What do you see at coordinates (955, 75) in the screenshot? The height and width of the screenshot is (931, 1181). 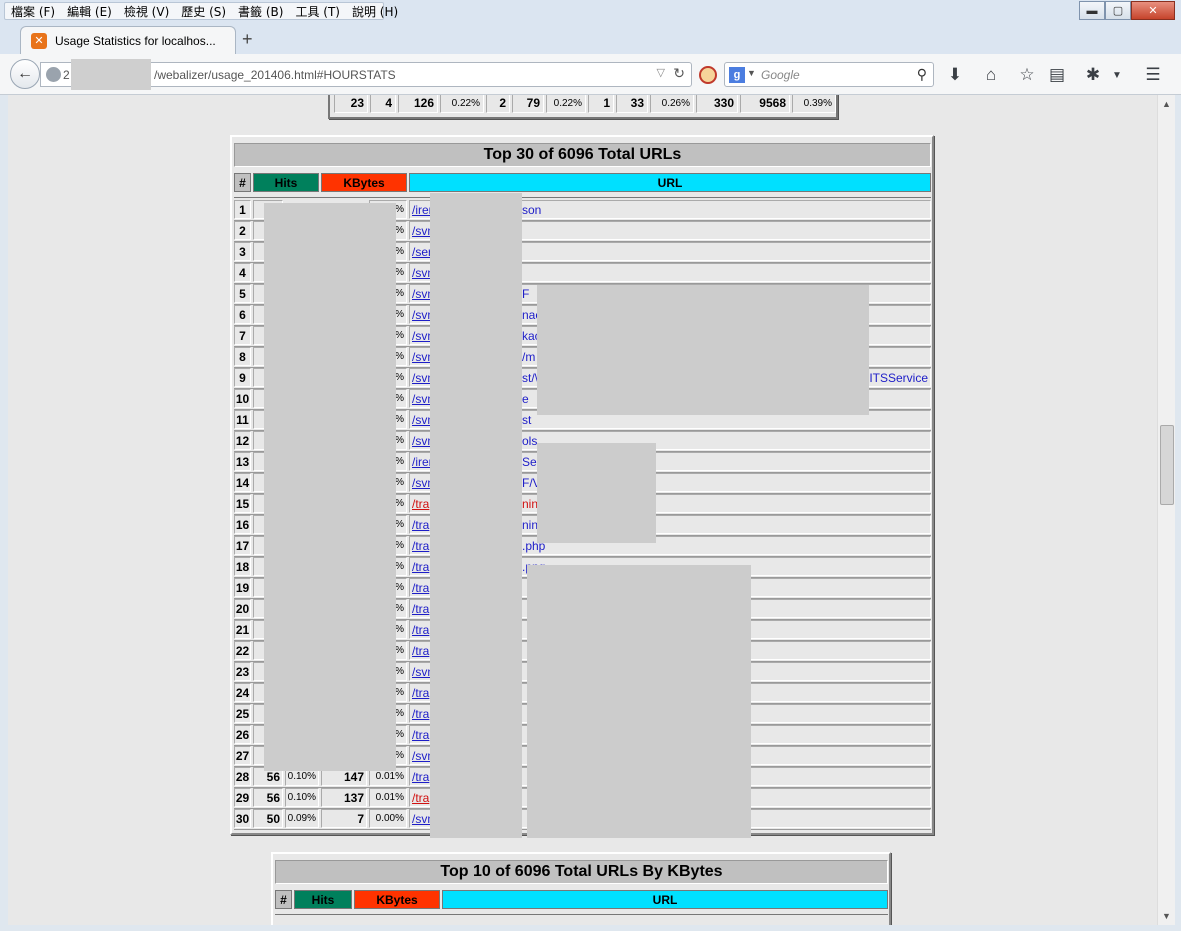 I see `download-icon: ⬇` at bounding box center [955, 75].